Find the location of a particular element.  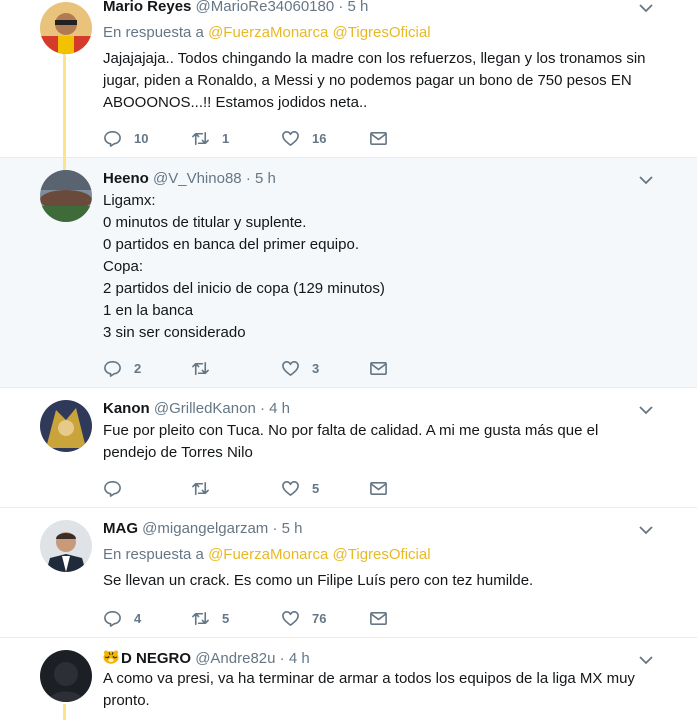

display-name: MAG is located at coordinates (120, 528).